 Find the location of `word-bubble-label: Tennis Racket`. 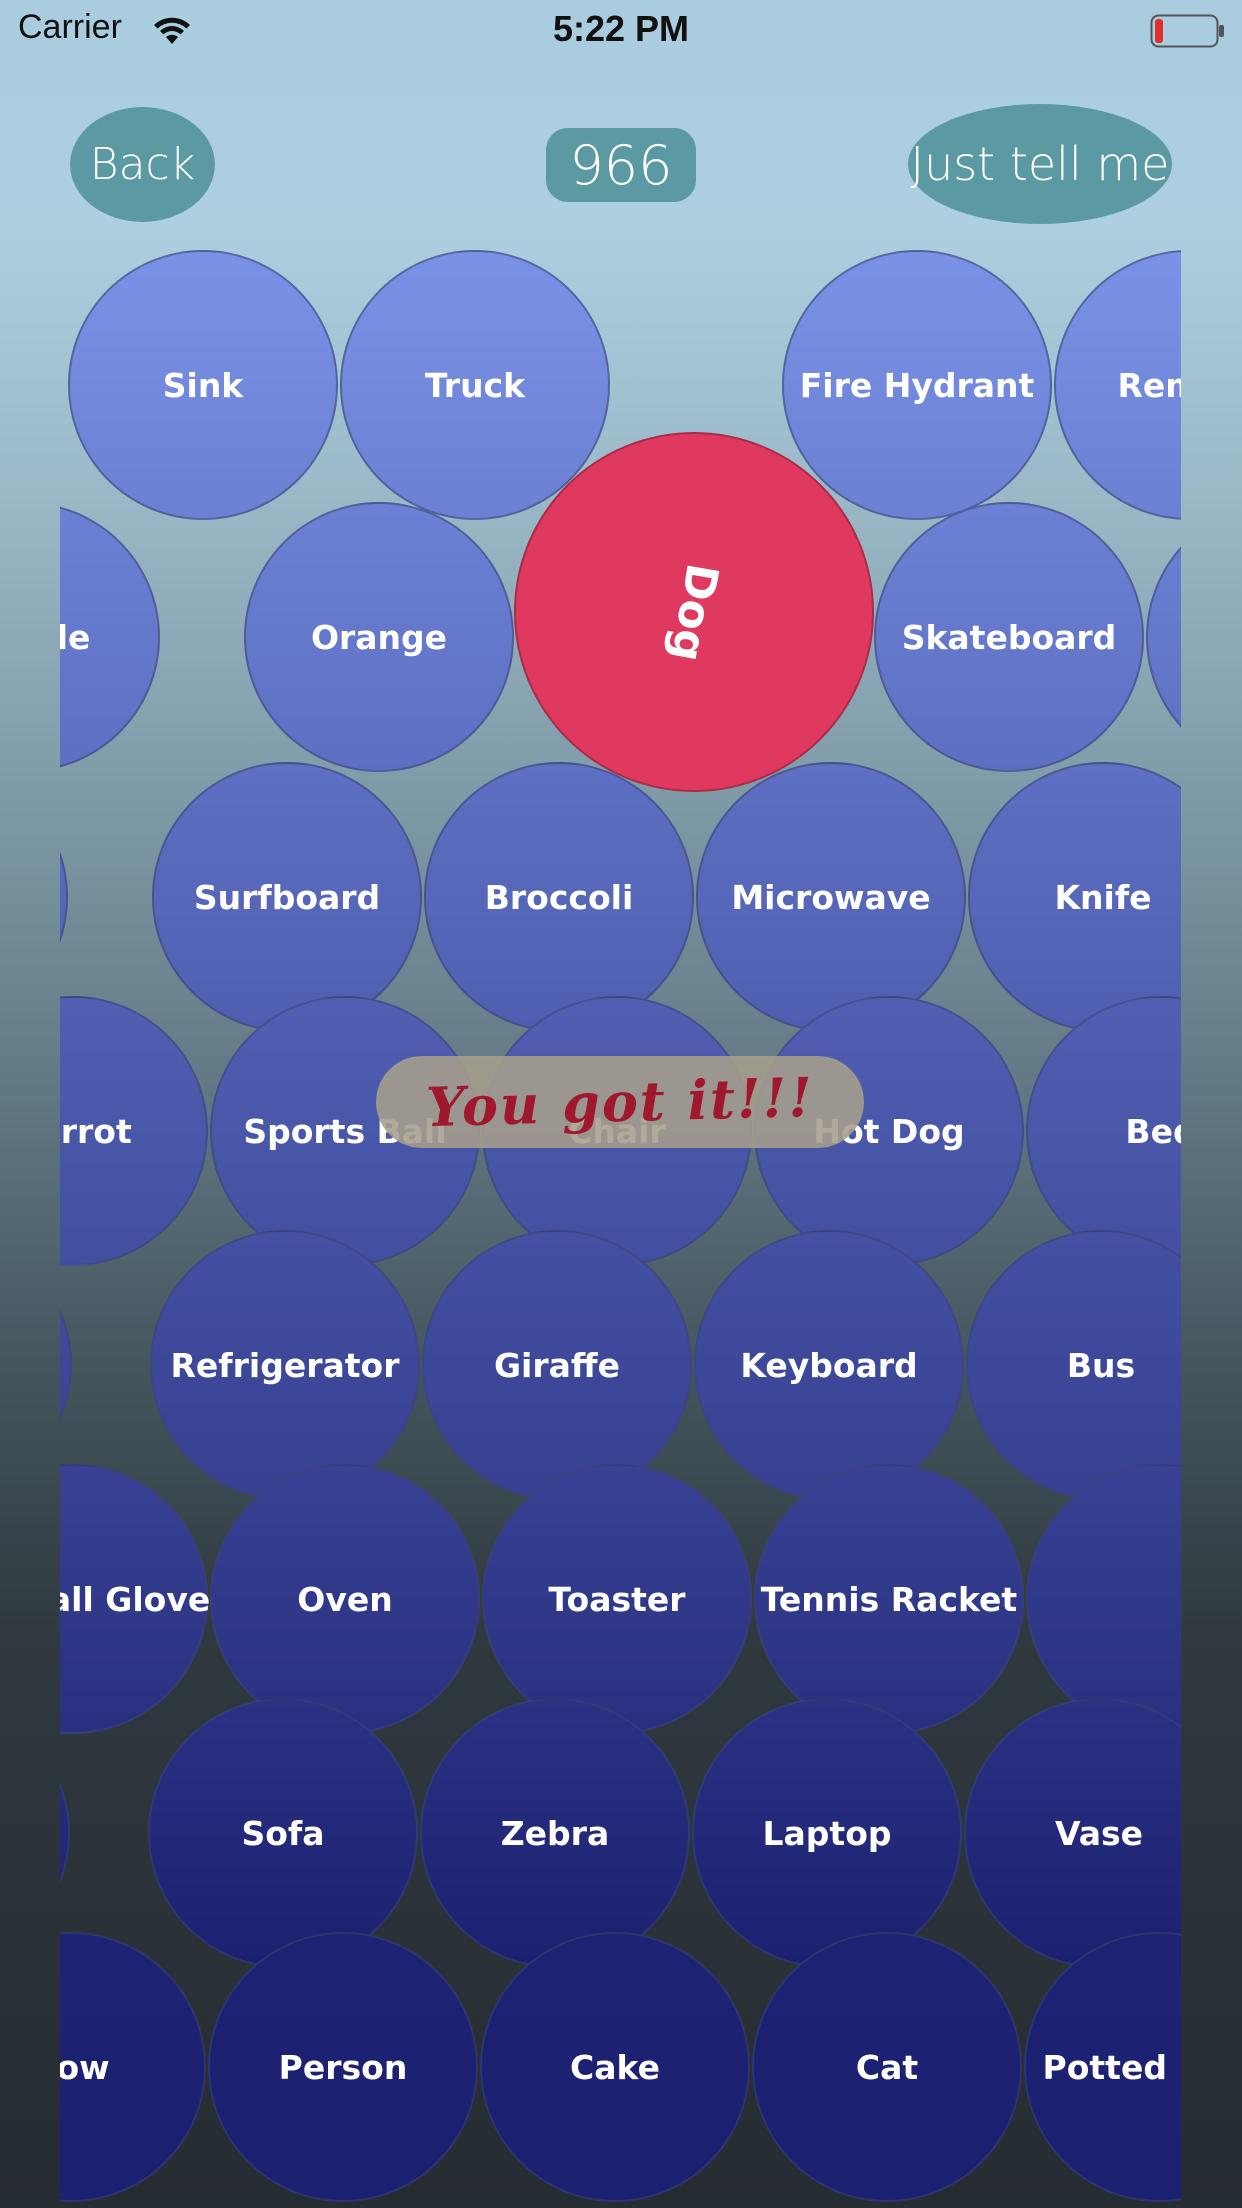

word-bubble-label: Tennis Racket is located at coordinates (889, 1599).